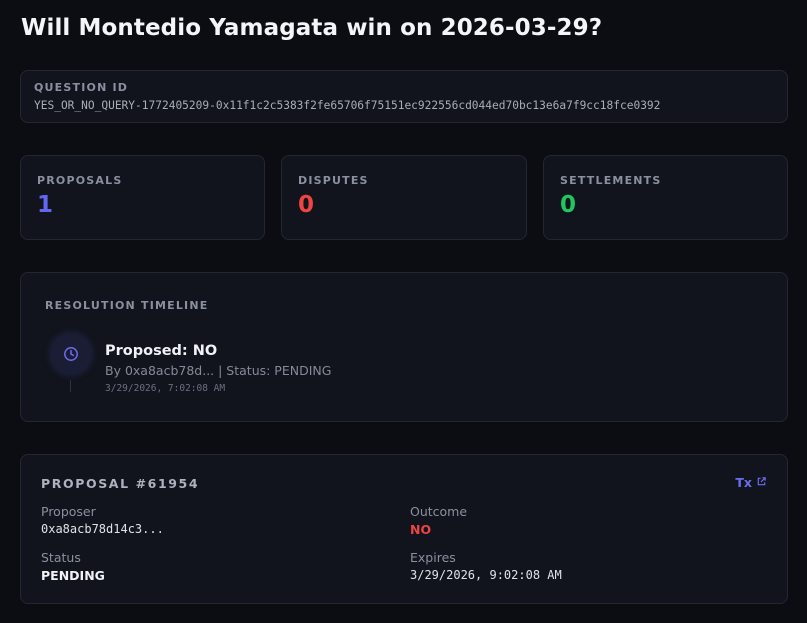 This screenshot has width=807, height=623. What do you see at coordinates (45, 205) in the screenshot?
I see `proposals-count: 1` at bounding box center [45, 205].